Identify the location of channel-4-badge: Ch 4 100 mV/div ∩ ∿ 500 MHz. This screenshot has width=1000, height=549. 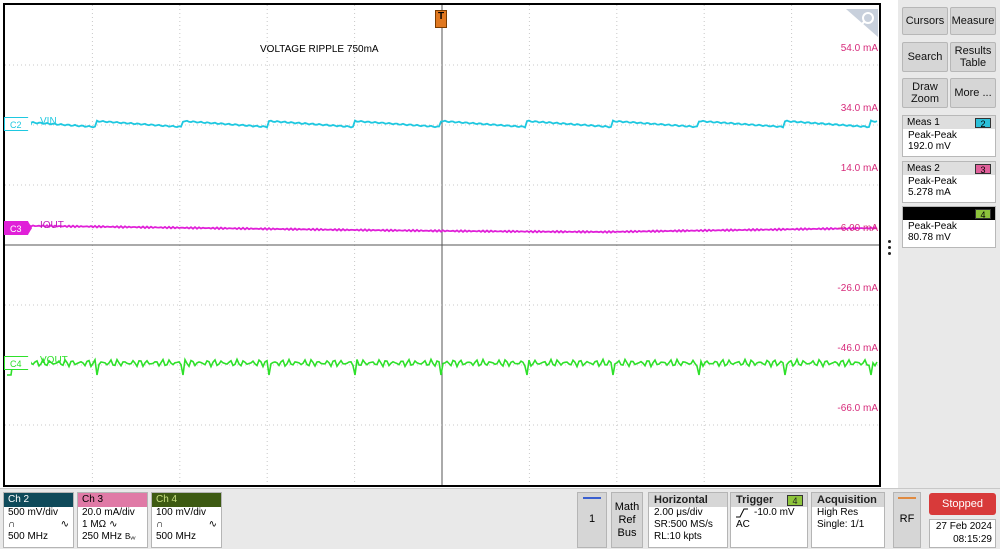
(186, 520).